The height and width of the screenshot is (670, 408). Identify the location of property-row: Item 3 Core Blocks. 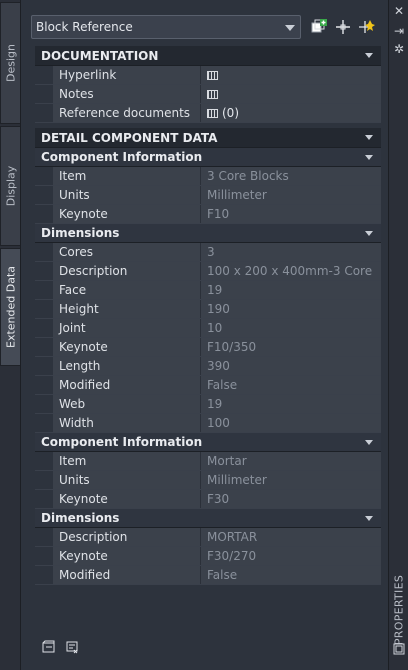
(208, 176).